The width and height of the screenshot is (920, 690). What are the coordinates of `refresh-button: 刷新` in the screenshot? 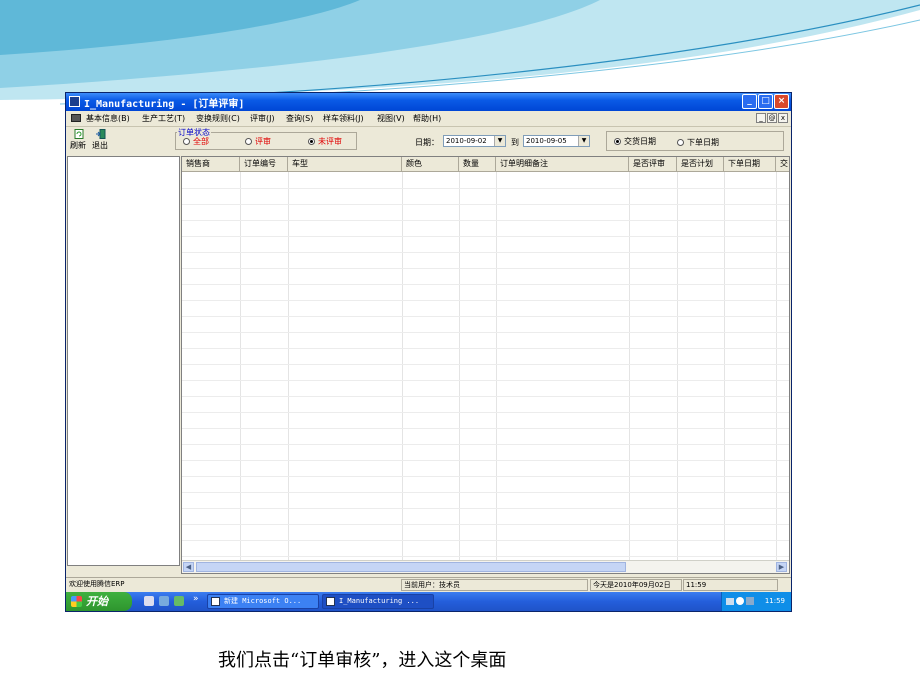 It's located at (79, 141).